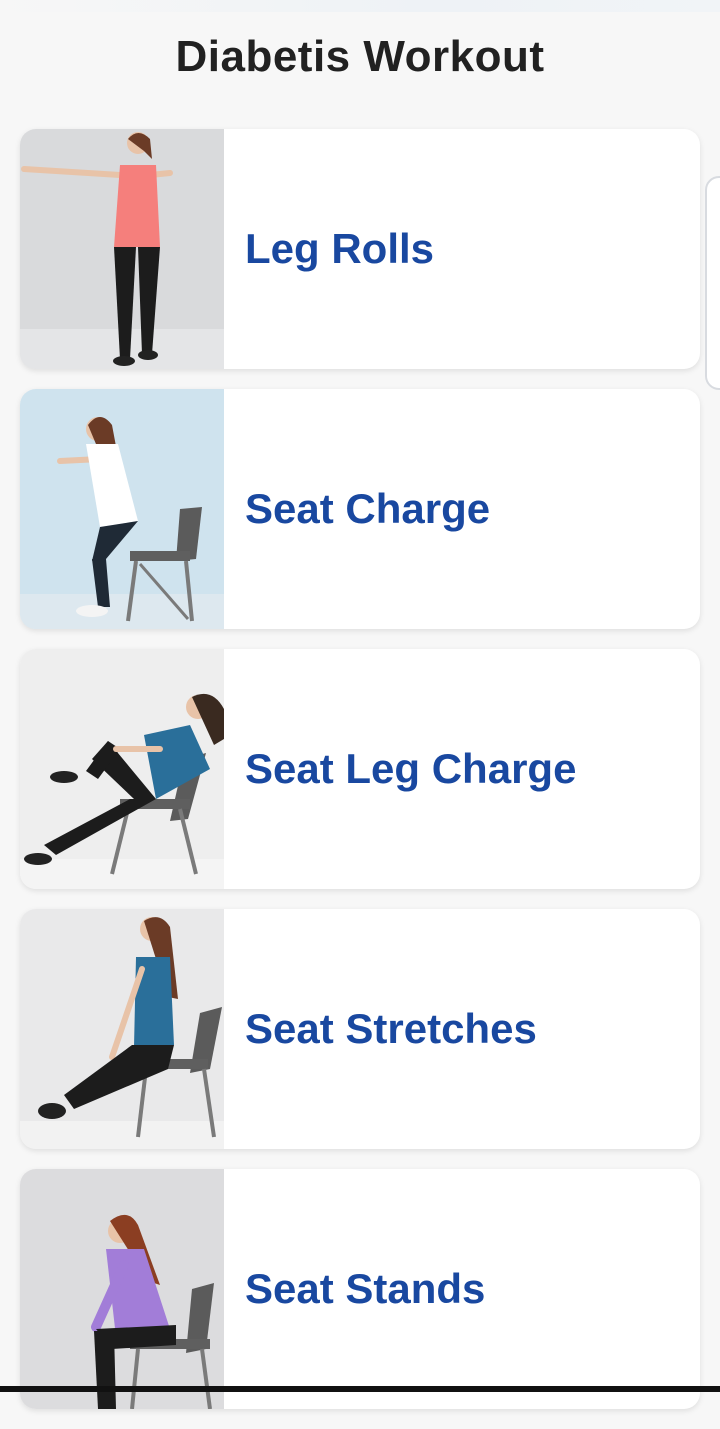 This screenshot has width=720, height=1429. Describe the element at coordinates (360, 6) in the screenshot. I see `status-strip` at that location.